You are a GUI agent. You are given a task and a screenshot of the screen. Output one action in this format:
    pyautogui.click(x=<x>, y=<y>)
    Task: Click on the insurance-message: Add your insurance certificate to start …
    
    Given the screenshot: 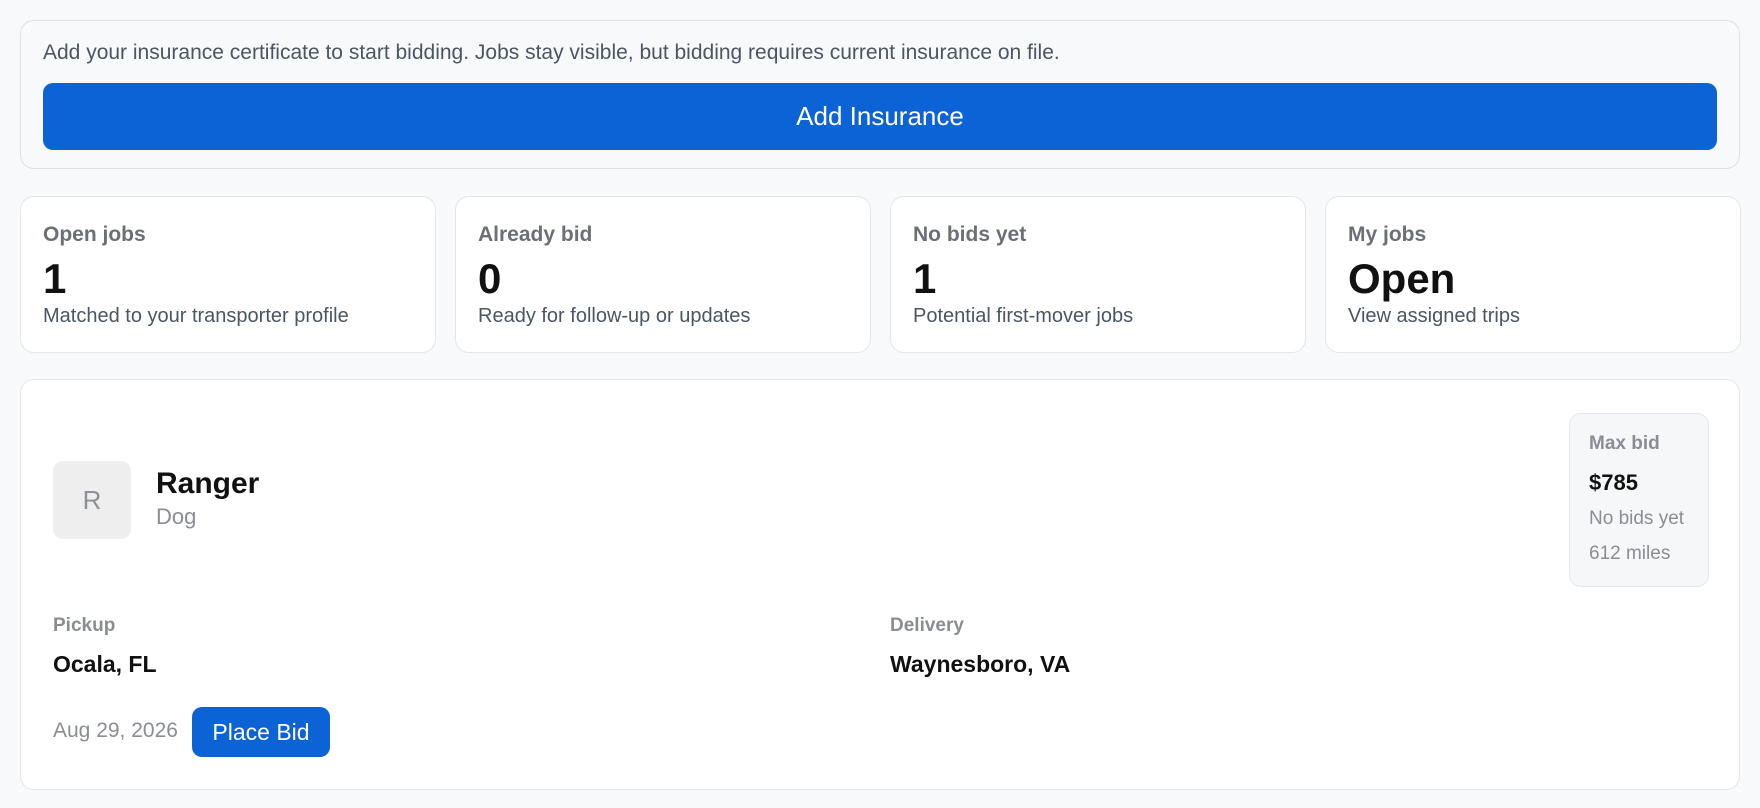 What is the action you would take?
    pyautogui.click(x=551, y=52)
    